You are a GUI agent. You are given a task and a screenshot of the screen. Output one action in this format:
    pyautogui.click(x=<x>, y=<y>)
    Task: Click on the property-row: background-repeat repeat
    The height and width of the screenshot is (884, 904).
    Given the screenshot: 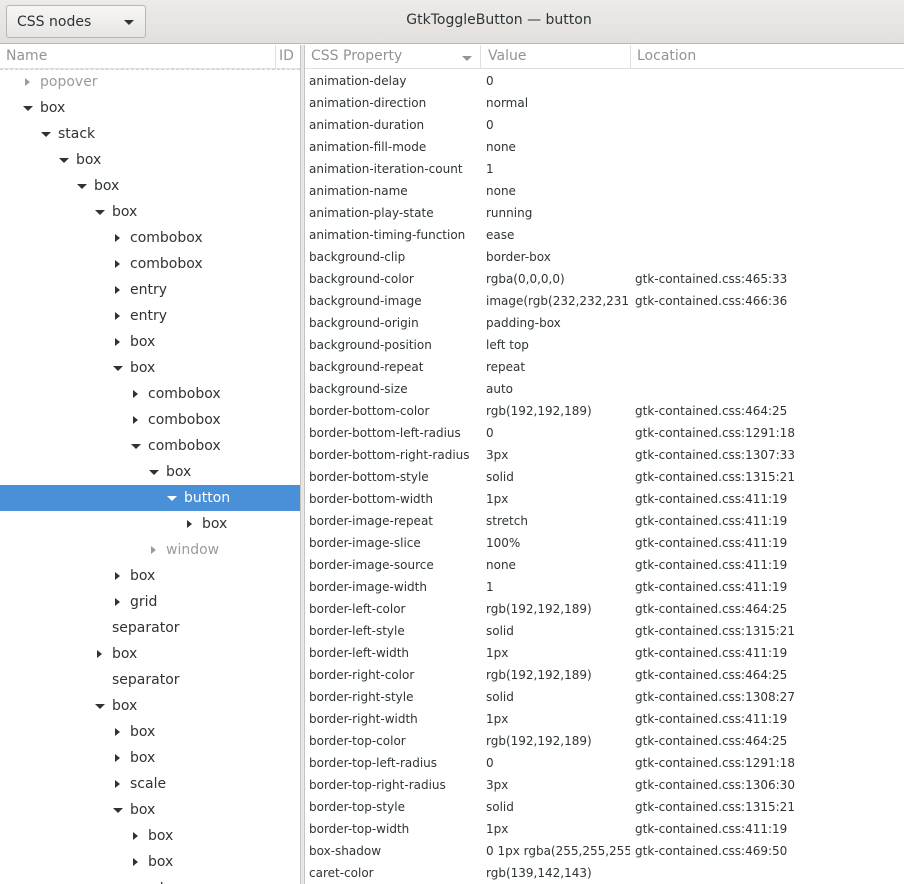 What is the action you would take?
    pyautogui.click(x=604, y=367)
    